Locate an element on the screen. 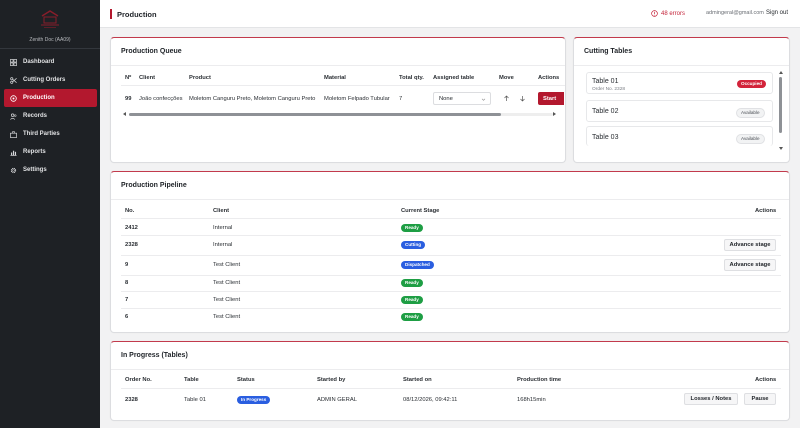  alert-circle-icon is located at coordinates (654, 13).